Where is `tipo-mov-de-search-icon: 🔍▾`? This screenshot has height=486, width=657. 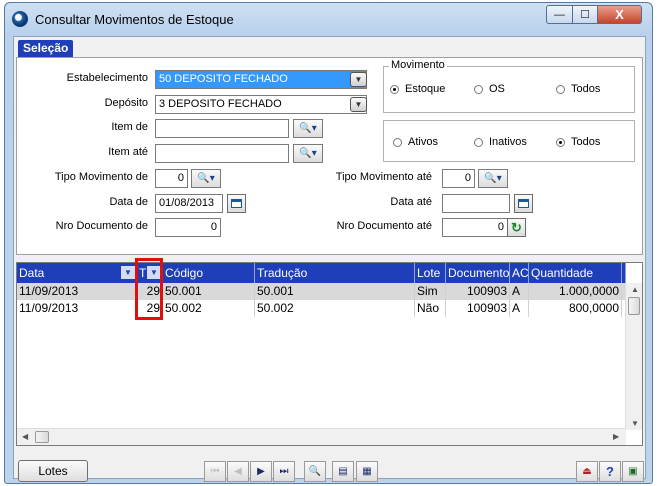
tipo-mov-de-search-icon: 🔍▾ is located at coordinates (206, 178).